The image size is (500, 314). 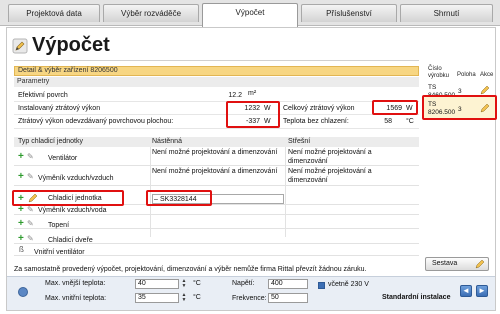 I want to click on standard-install-label: Standardní instalace, so click(x=416, y=297).